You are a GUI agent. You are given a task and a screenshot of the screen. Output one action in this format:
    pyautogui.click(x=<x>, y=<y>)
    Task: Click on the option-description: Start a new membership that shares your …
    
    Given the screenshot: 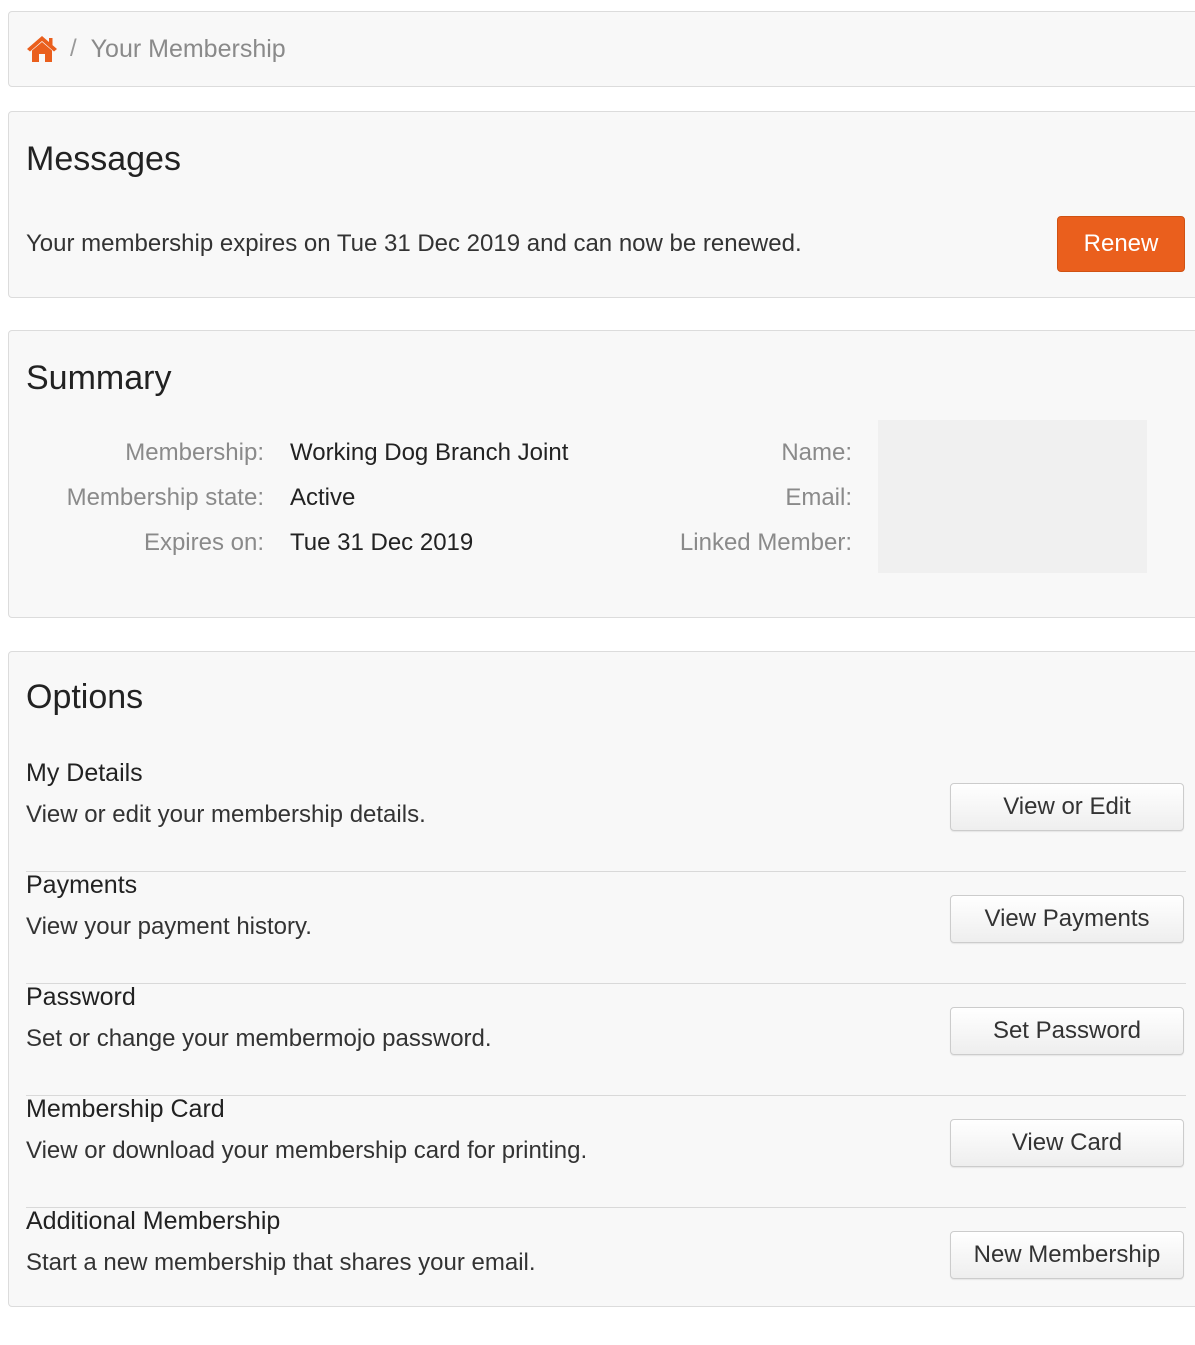 What is the action you would take?
    pyautogui.click(x=281, y=1262)
    